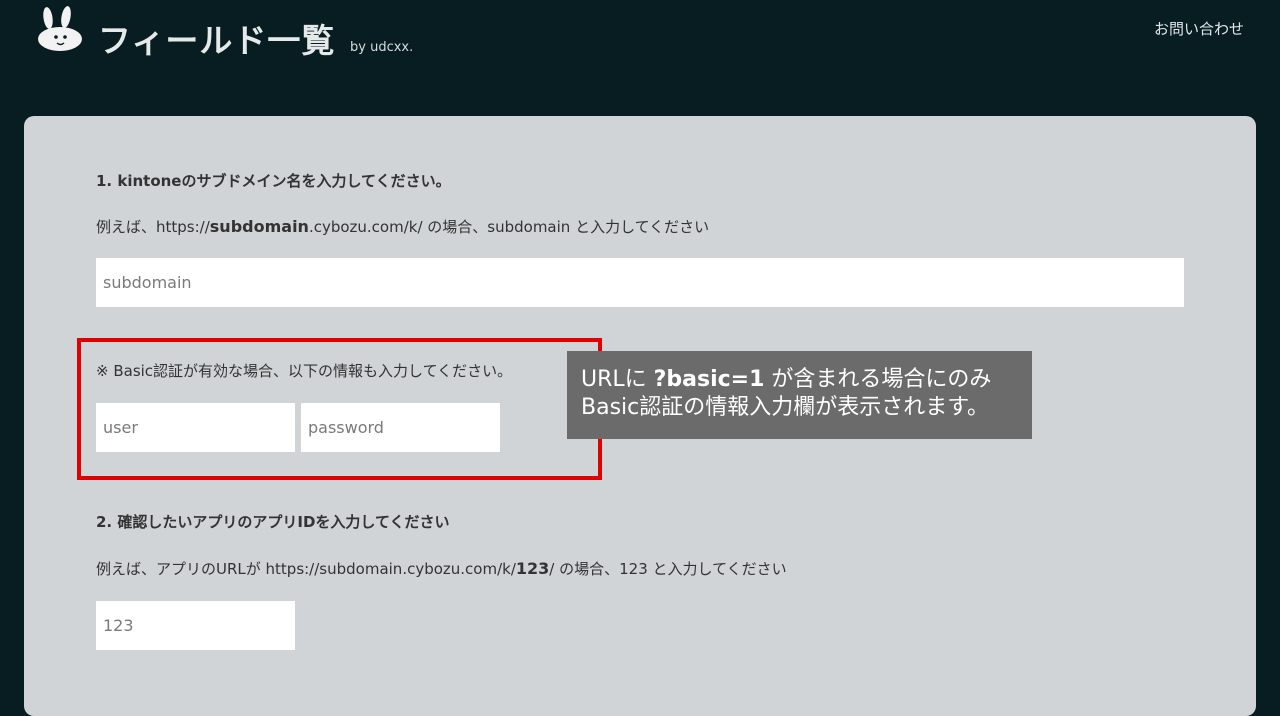  I want to click on app-id-input, so click(195, 625).